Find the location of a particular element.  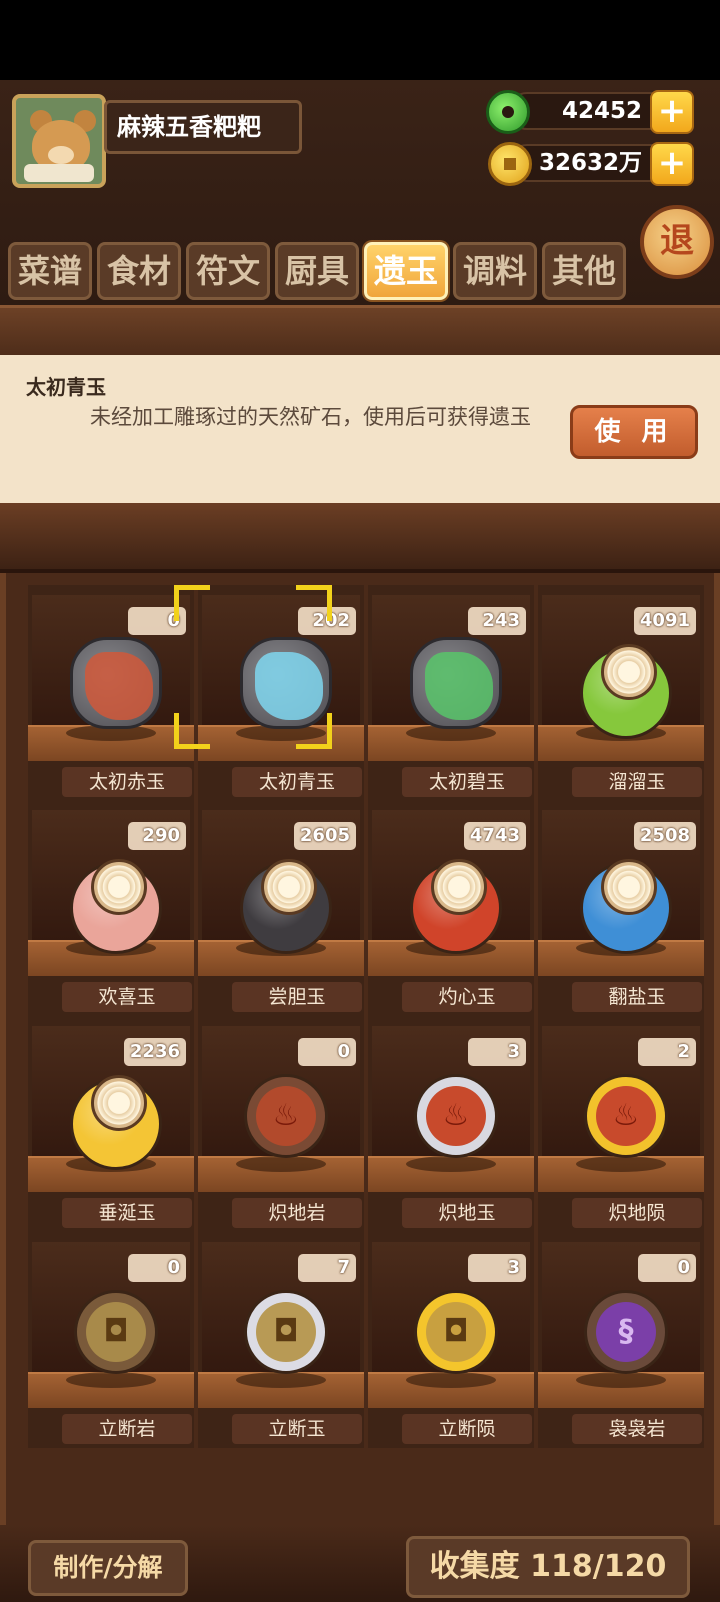

item-slot: ♨ 3 炽地玉 is located at coordinates (451, 1124).